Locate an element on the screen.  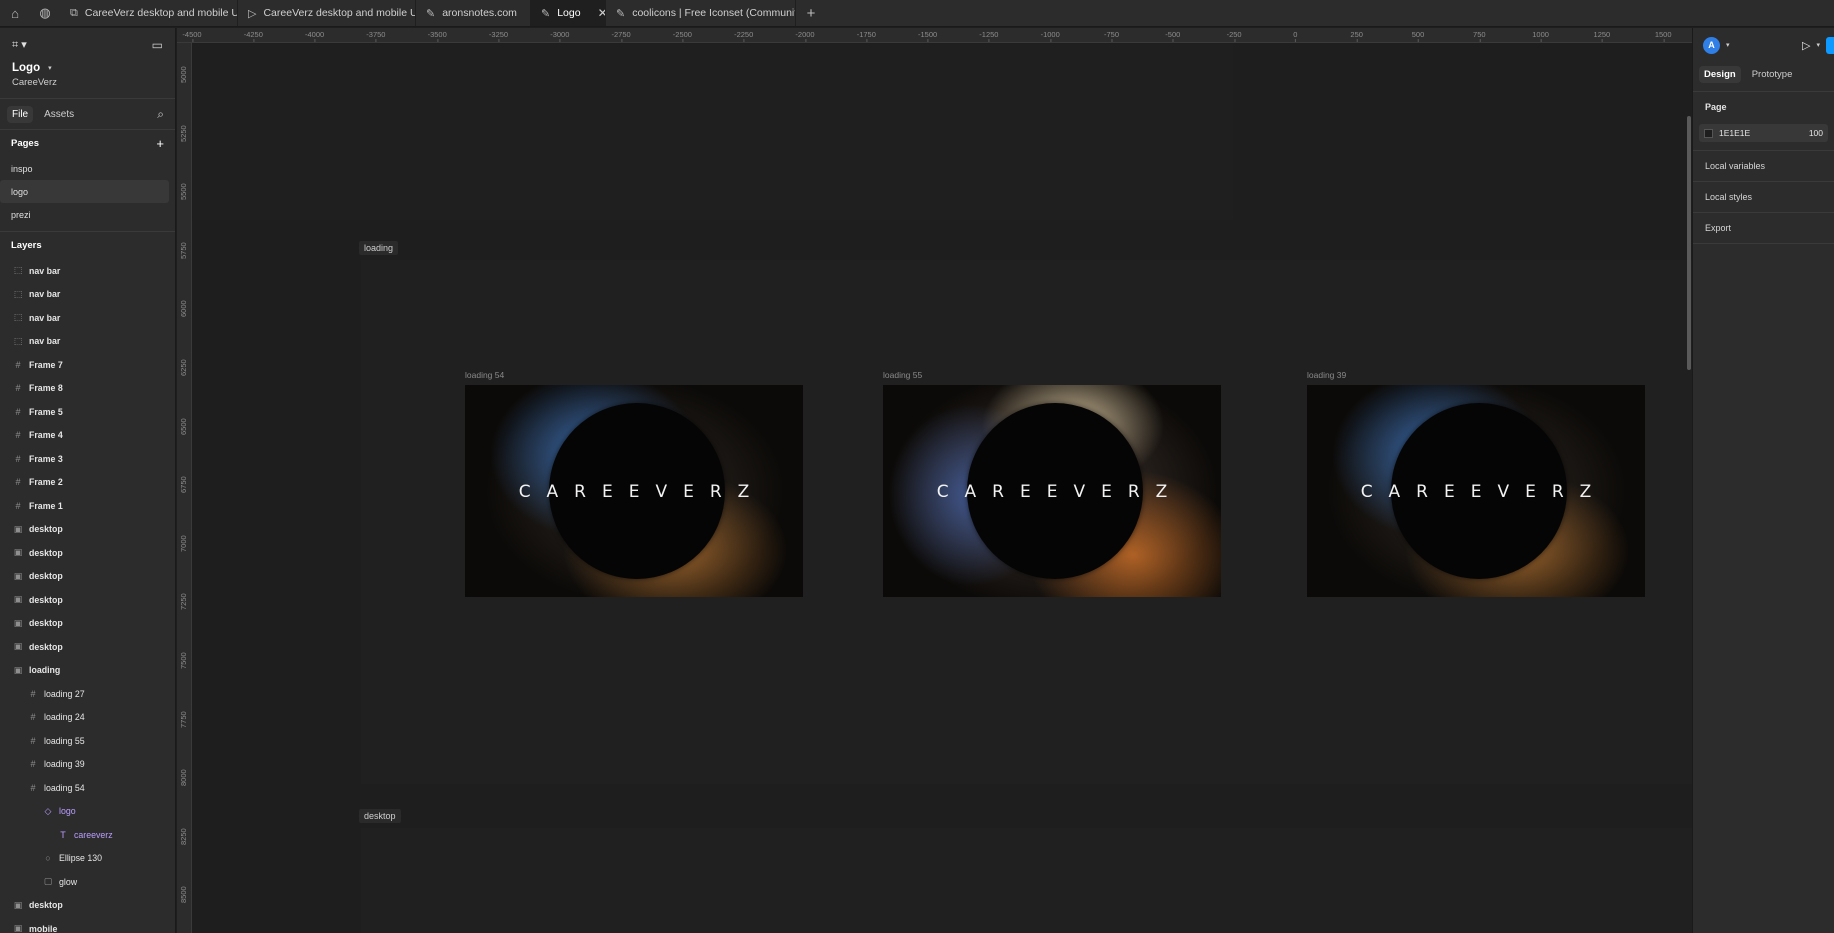
export-section: Export is located at coordinates (1763, 228).